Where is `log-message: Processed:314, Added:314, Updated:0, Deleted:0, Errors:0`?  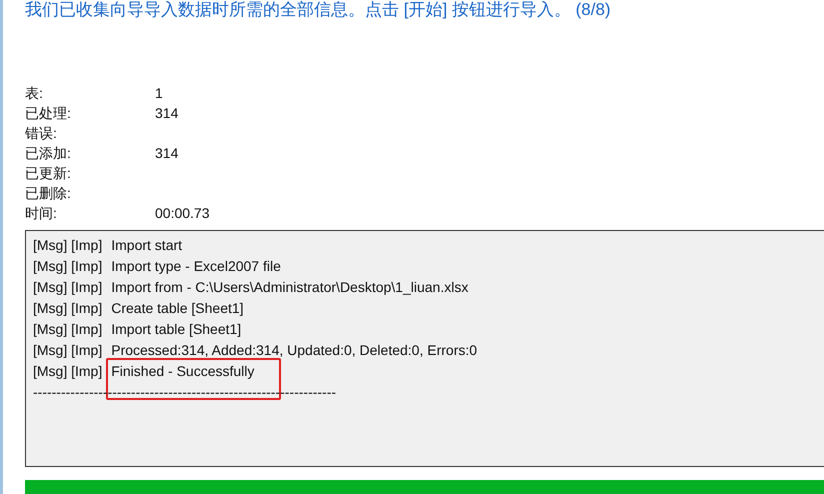 log-message: Processed:314, Added:314, Updated:0, Deleted:0, Errors:0 is located at coordinates (294, 350).